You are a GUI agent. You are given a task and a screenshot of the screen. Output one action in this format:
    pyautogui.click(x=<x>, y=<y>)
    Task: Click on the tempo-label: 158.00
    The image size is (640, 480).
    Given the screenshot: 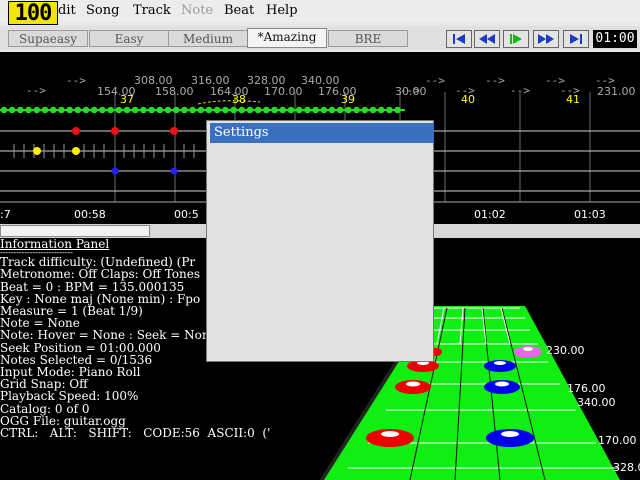 What is the action you would take?
    pyautogui.click(x=174, y=91)
    